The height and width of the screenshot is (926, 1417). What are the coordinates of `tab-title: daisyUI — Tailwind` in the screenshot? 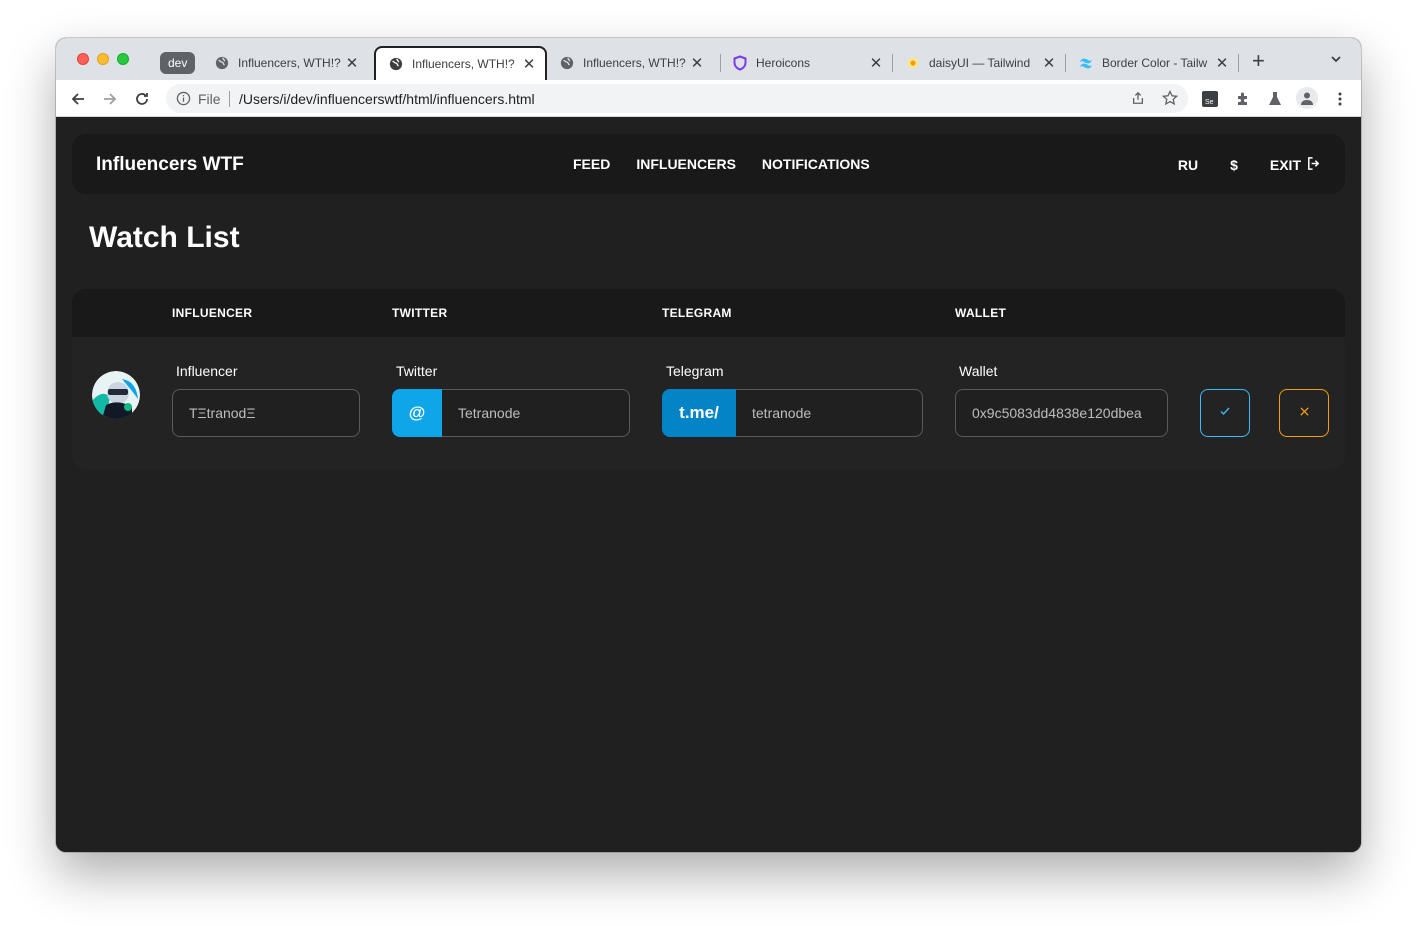 It's located at (980, 63).